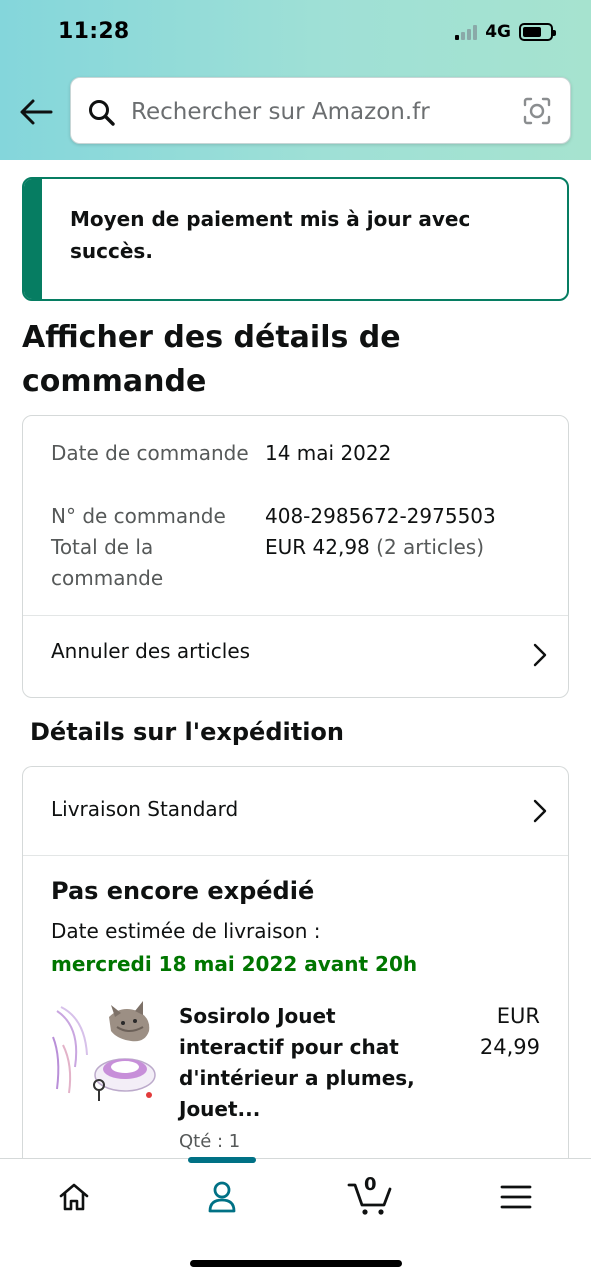  I want to click on delivery-method-label: Livraison Standard, so click(145, 809).